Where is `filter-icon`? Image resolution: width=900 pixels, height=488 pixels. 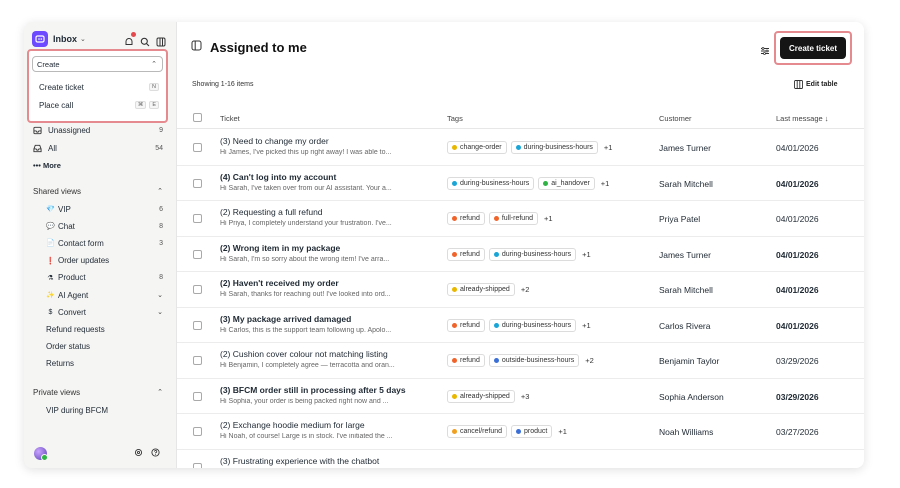
filter-icon is located at coordinates (765, 52).